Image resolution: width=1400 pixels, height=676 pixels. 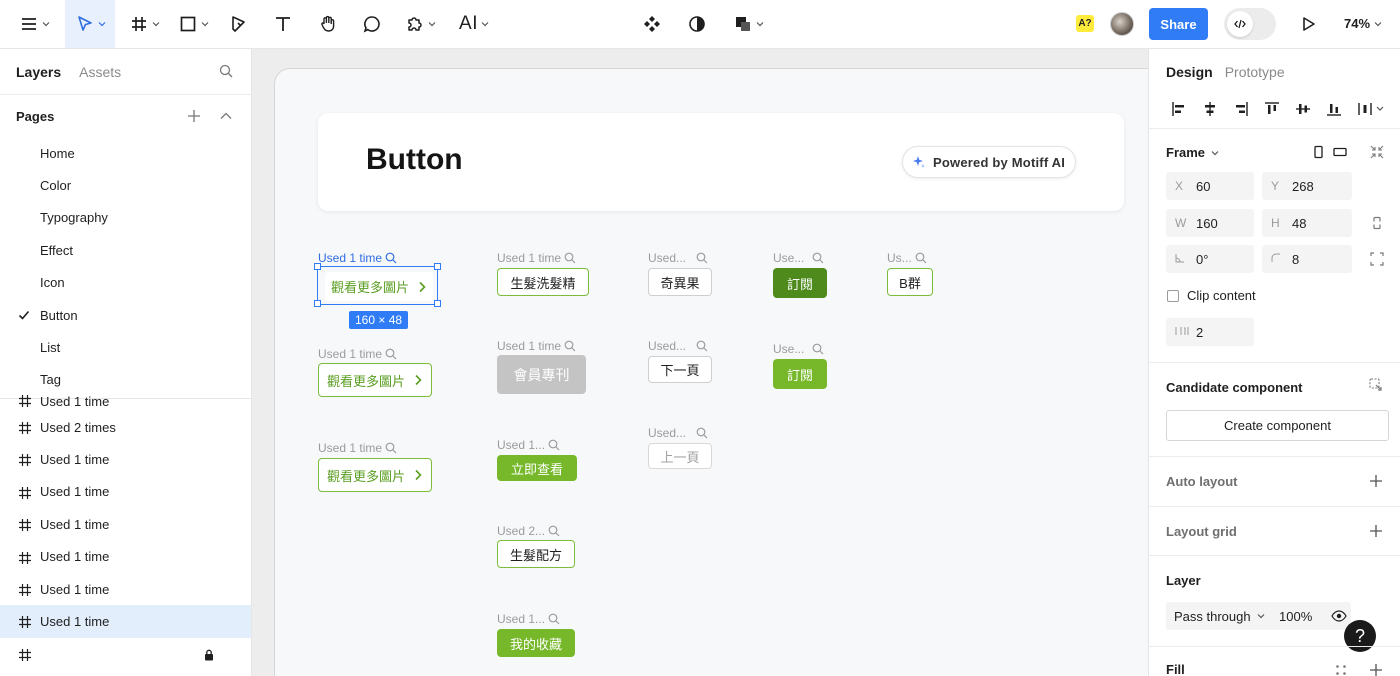 What do you see at coordinates (910, 282) in the screenshot?
I see `vitamin-b-button: B群` at bounding box center [910, 282].